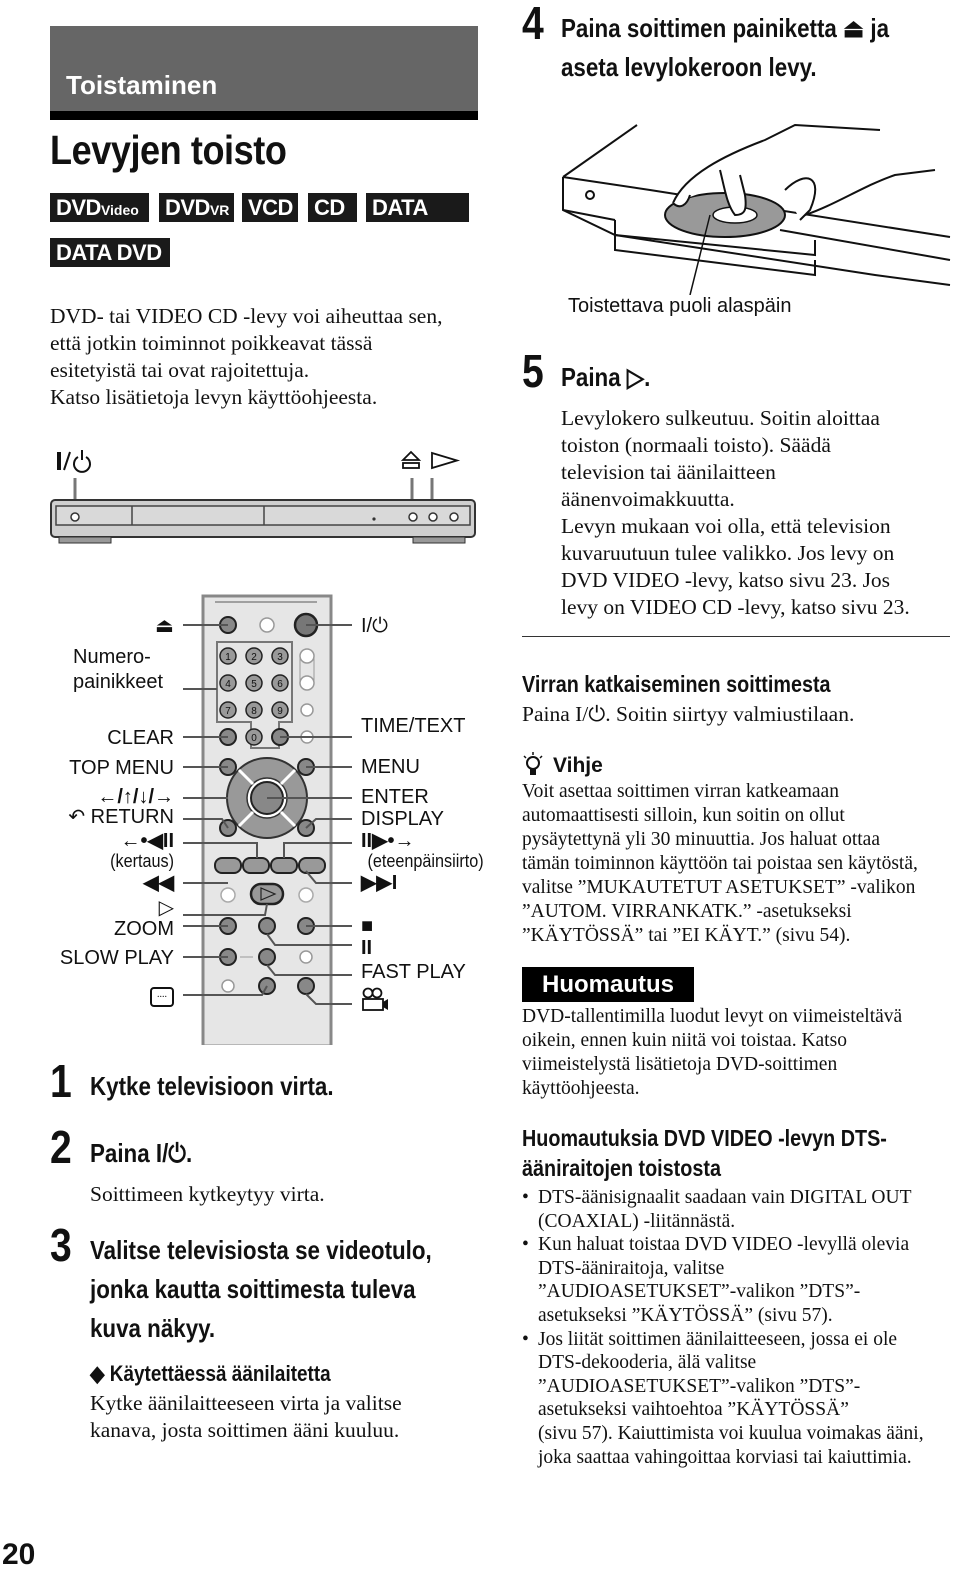 The width and height of the screenshot is (960, 1580). I want to click on badge-vcd: VCD, so click(270, 207).